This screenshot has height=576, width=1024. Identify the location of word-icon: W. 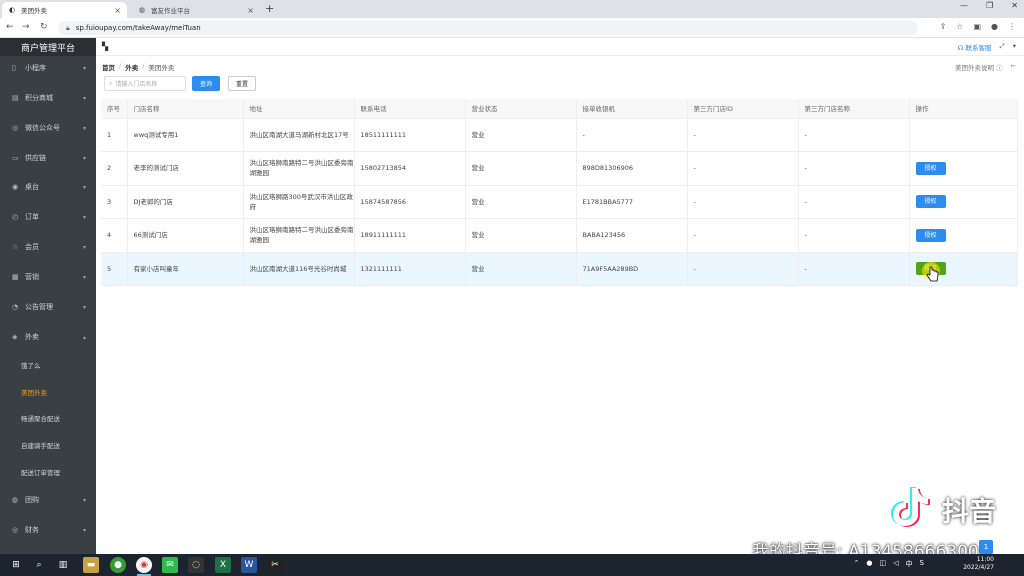
(249, 565).